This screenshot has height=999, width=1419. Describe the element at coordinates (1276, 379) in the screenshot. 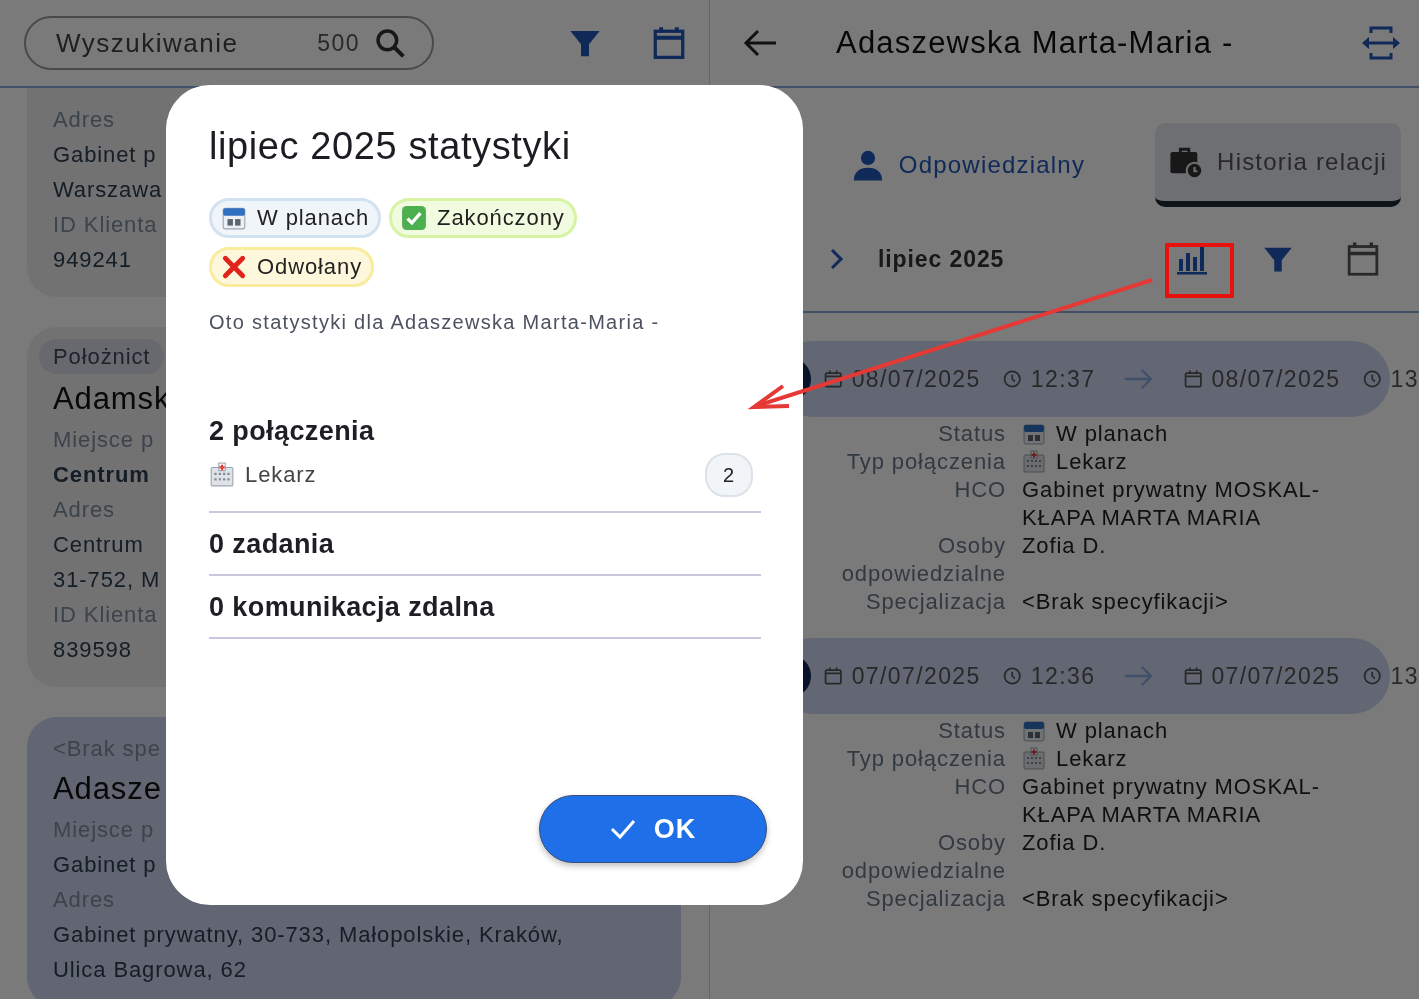

I see `end-date: 08/07/2025` at that location.